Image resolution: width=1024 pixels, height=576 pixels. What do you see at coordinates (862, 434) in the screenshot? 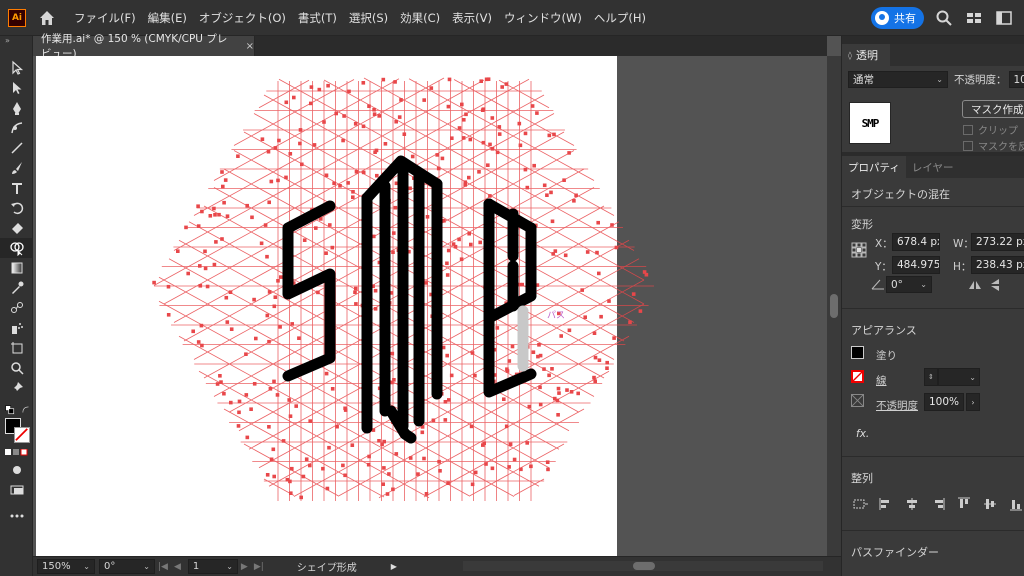
I see `fx-icon: fx.` at bounding box center [862, 434].